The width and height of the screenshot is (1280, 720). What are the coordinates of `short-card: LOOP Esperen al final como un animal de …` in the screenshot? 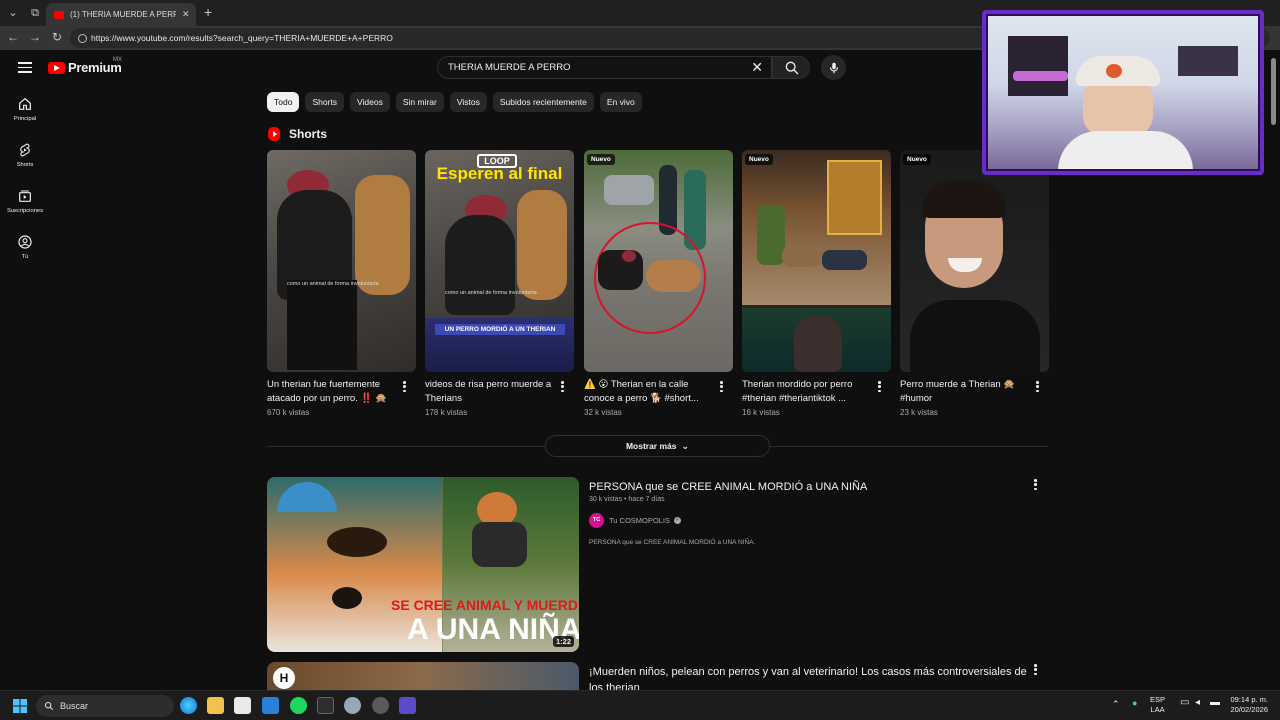 It's located at (499, 283).